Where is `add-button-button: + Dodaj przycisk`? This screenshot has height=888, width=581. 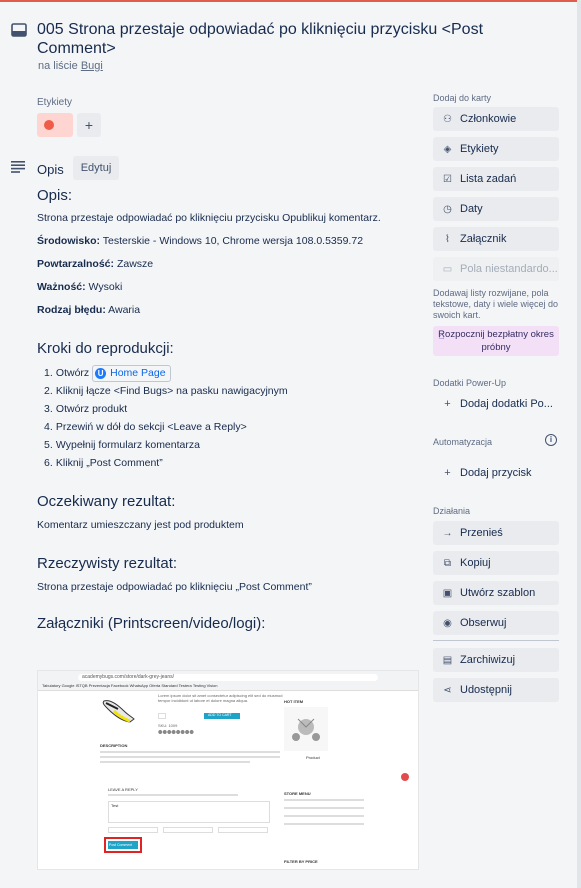 add-button-button: + Dodaj przycisk is located at coordinates (496, 473).